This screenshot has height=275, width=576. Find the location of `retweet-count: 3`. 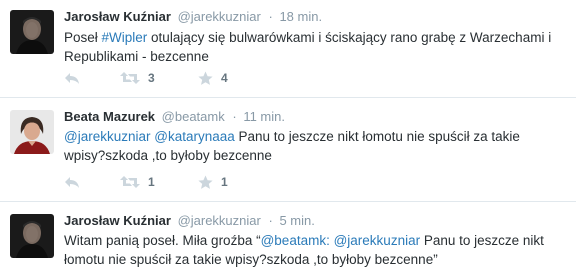

retweet-count: 3 is located at coordinates (151, 78).